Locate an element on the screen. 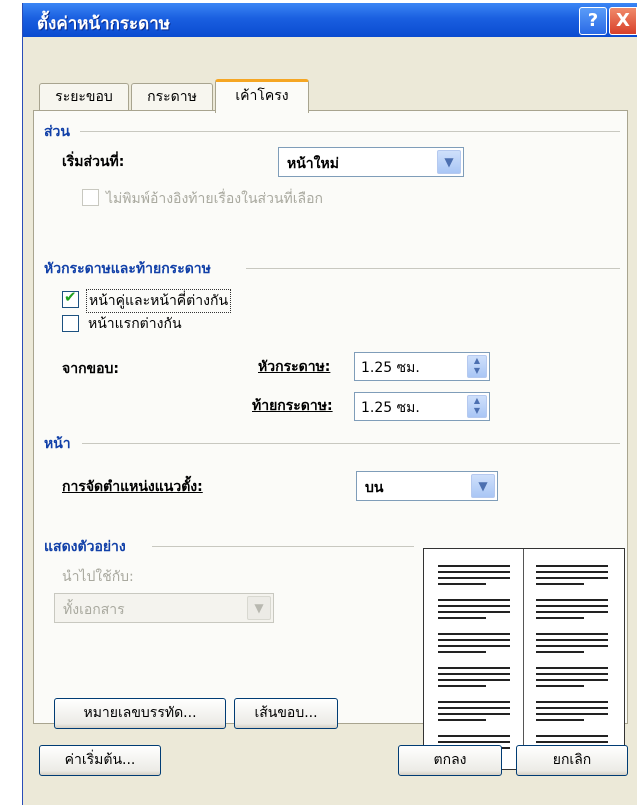 The width and height of the screenshot is (637, 805). page-heading: หน้า is located at coordinates (57, 444).